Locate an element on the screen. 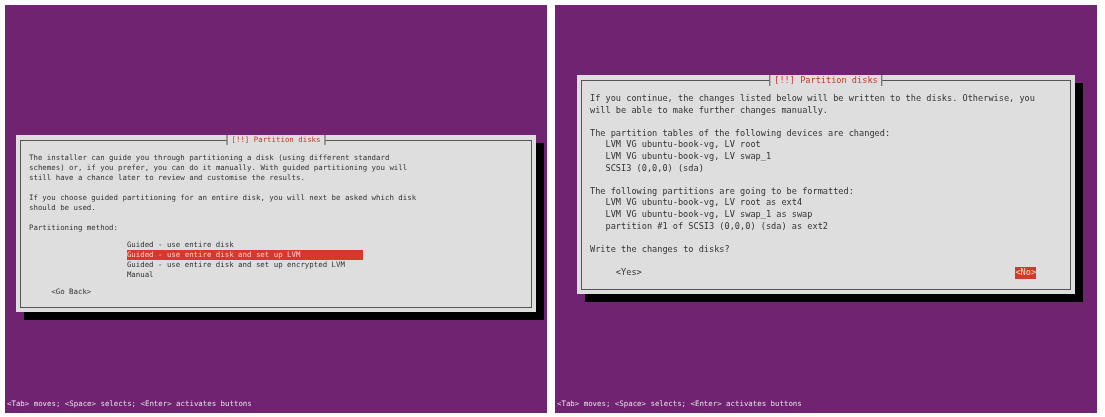 Image resolution: width=1105 pixels, height=417 pixels. dialog-text: Write the changes to disks? is located at coordinates (660, 249).